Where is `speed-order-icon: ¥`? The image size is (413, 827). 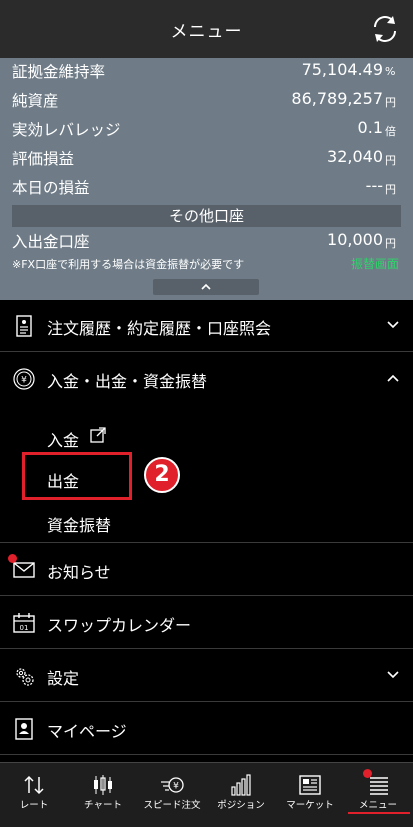
speed-order-icon: ¥ is located at coordinates (172, 785).